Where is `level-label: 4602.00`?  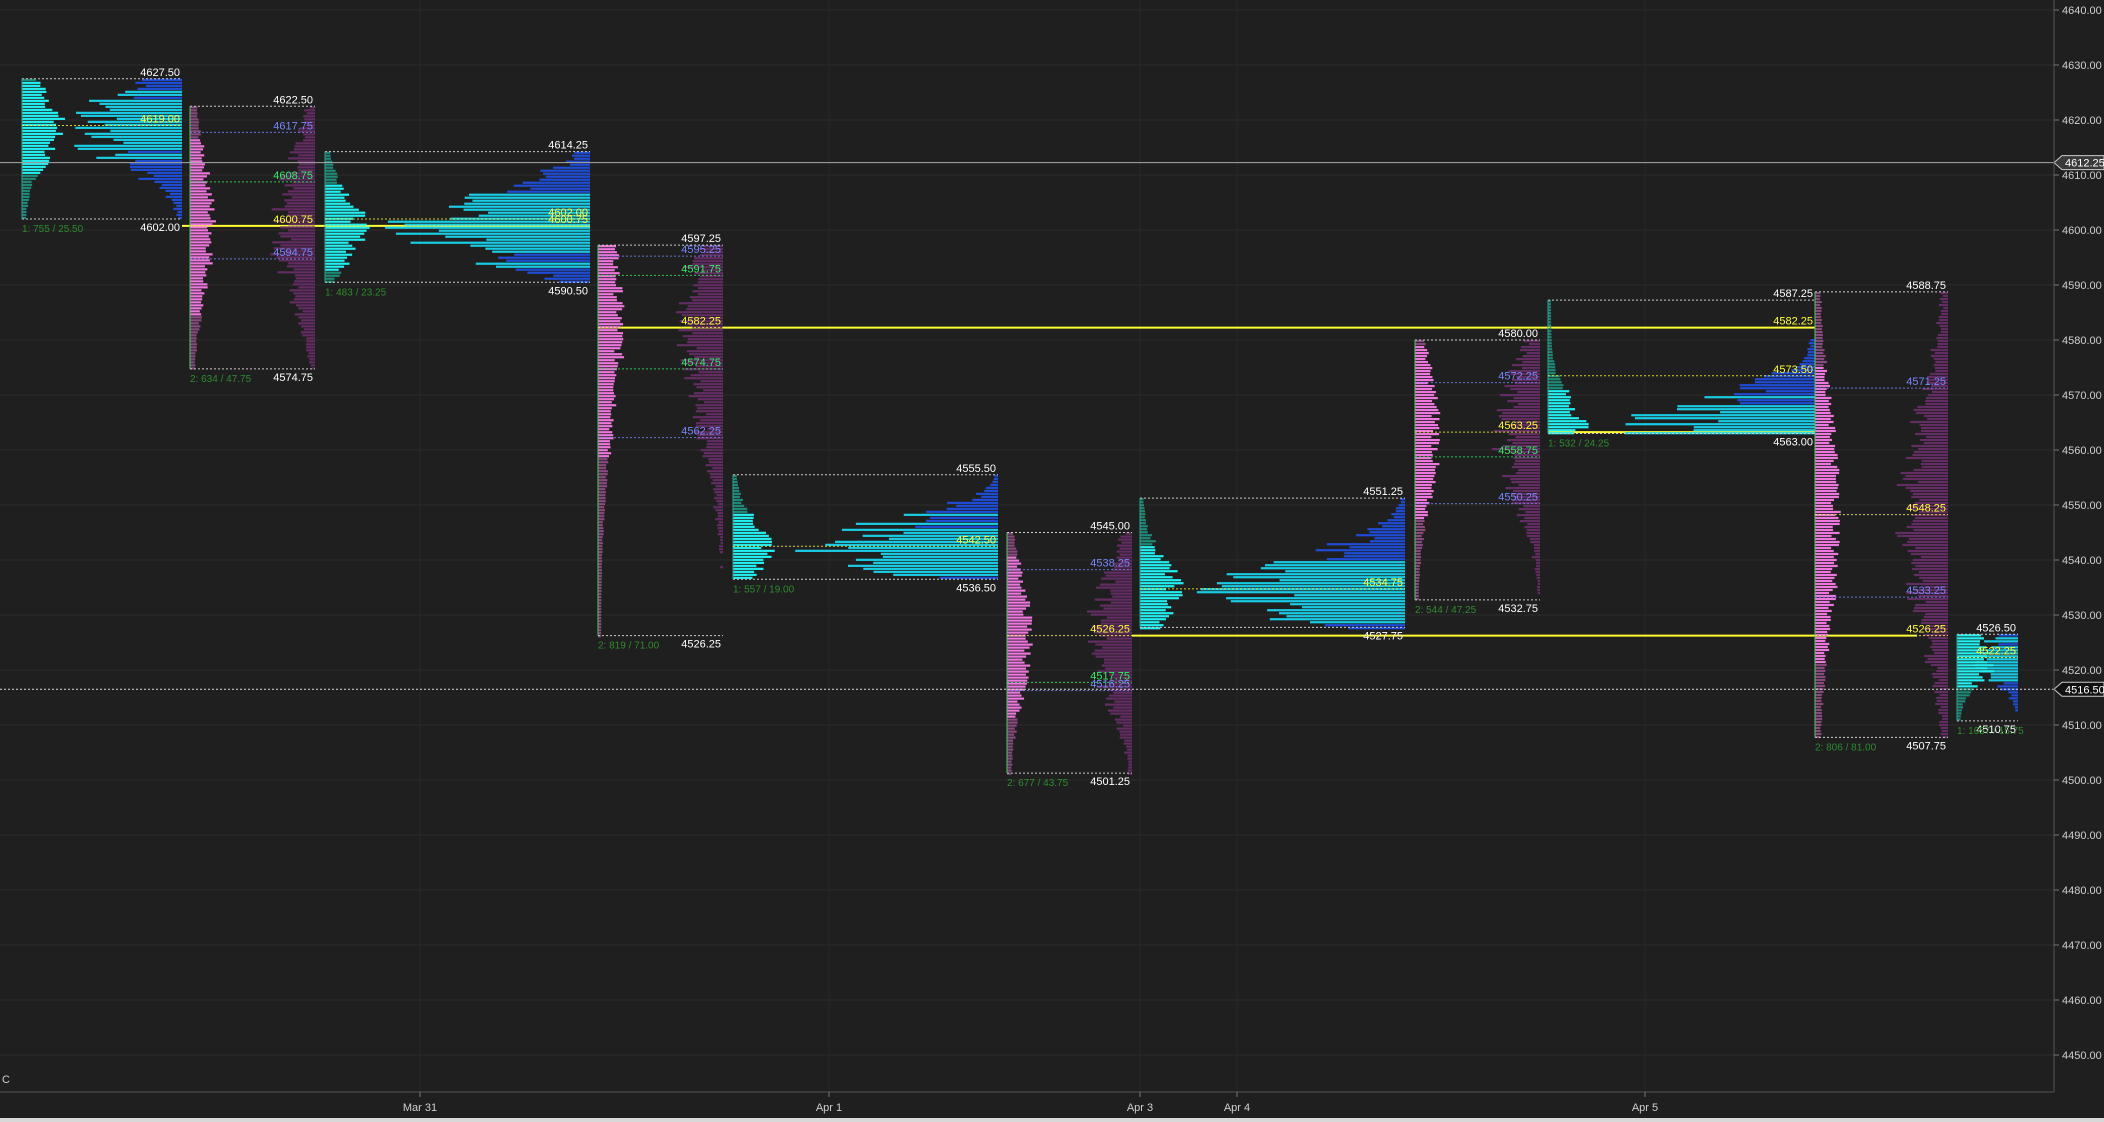
level-label: 4602.00 is located at coordinates (160, 228).